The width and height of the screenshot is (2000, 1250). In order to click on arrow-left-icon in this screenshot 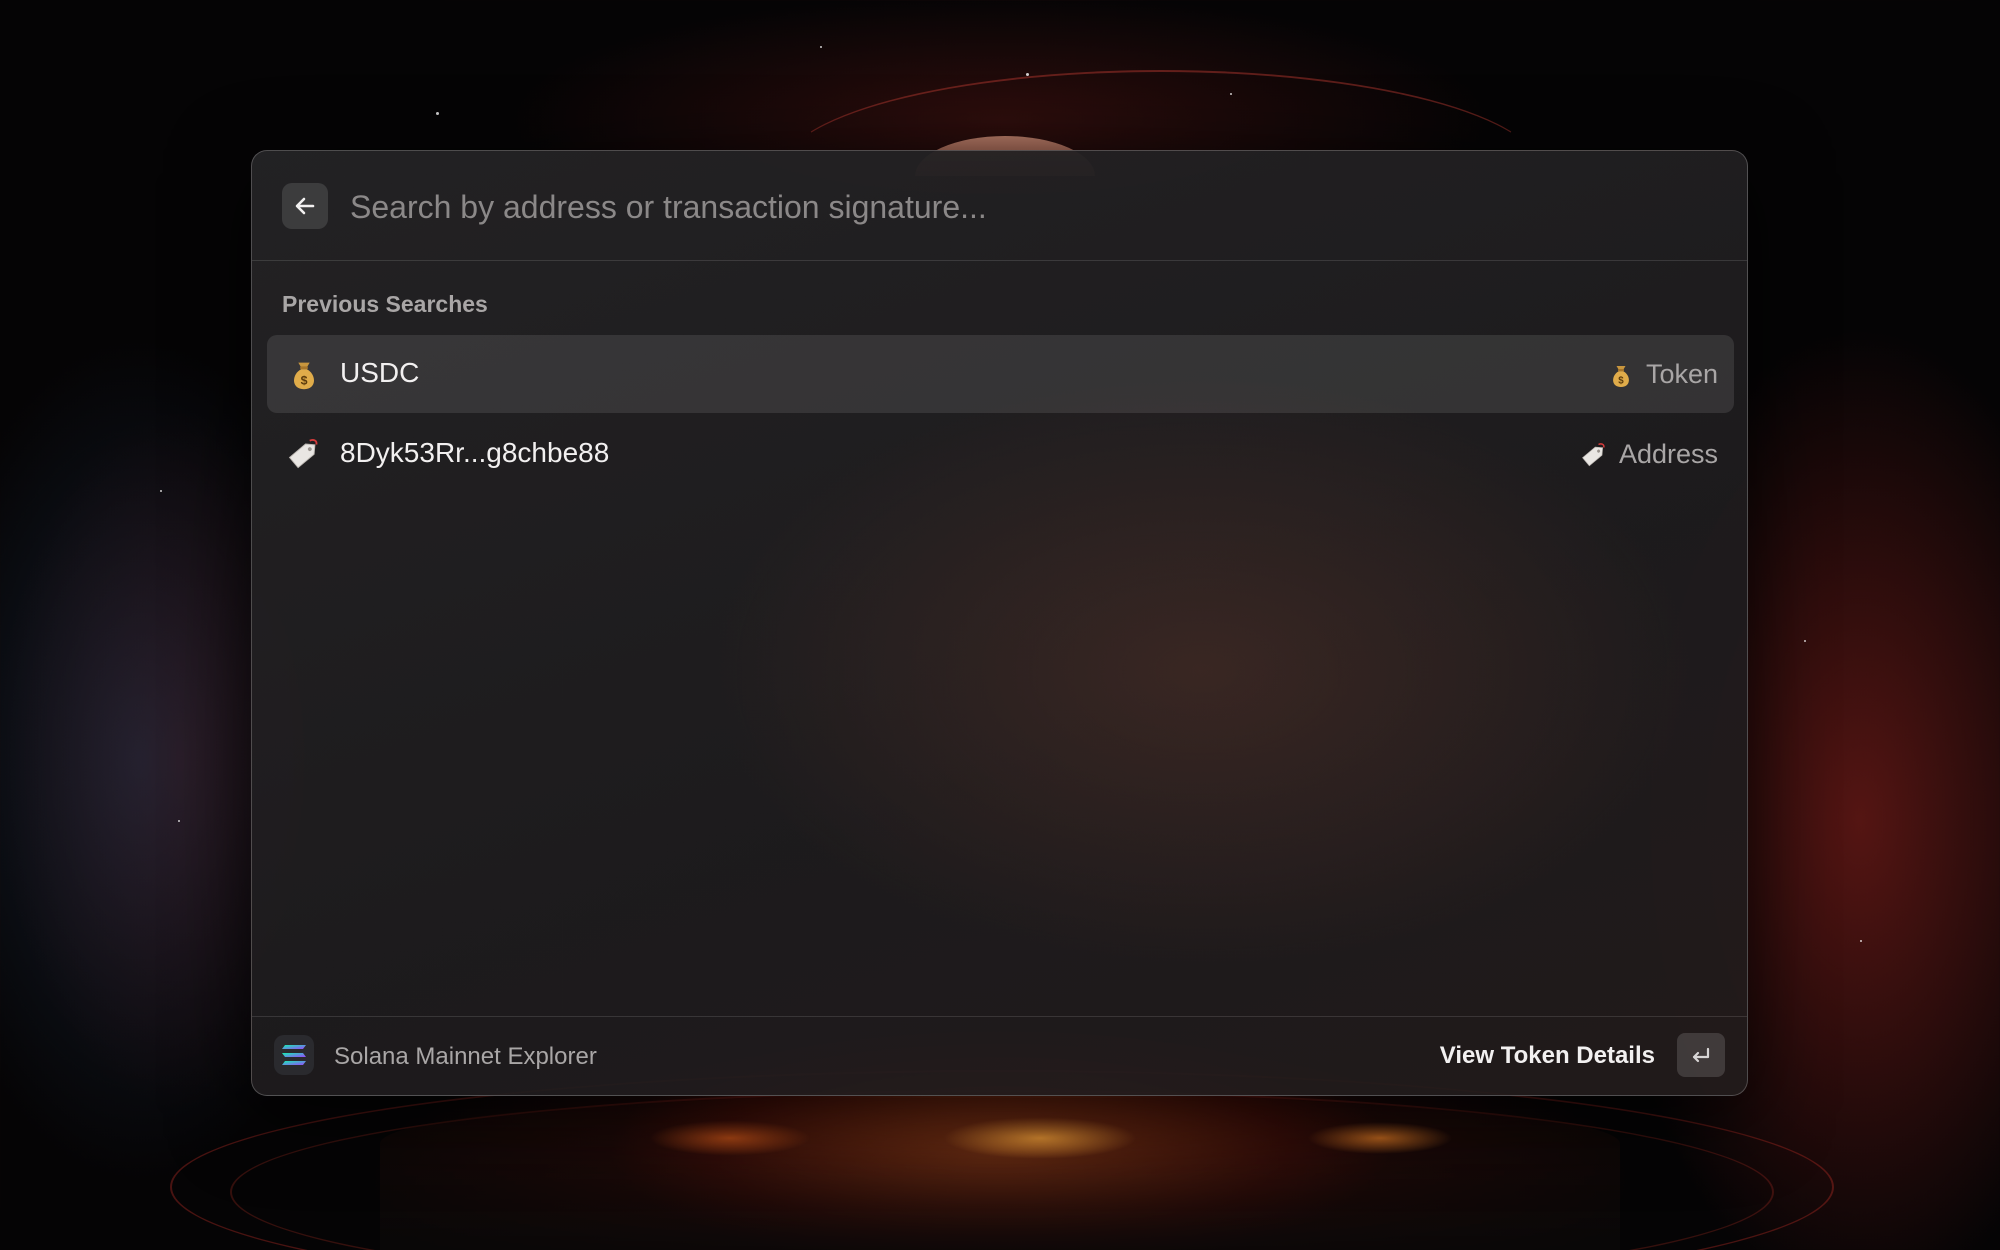, I will do `click(305, 206)`.